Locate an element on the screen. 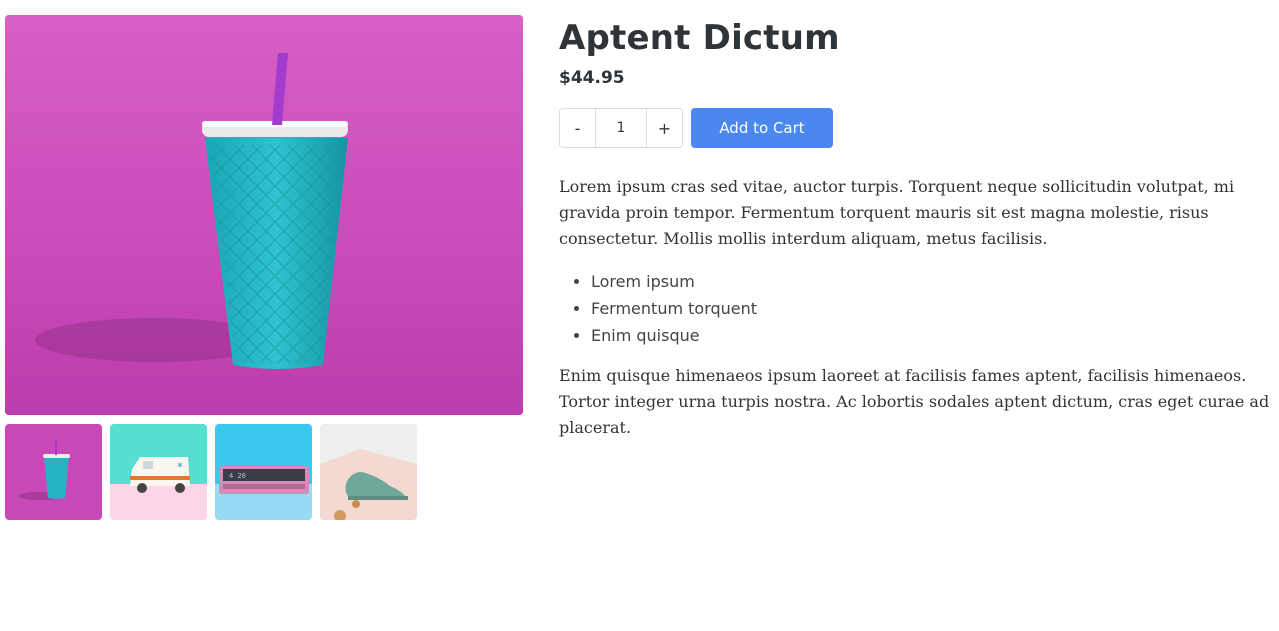 The width and height of the screenshot is (1279, 631). thumbnail-shoe is located at coordinates (368, 472).